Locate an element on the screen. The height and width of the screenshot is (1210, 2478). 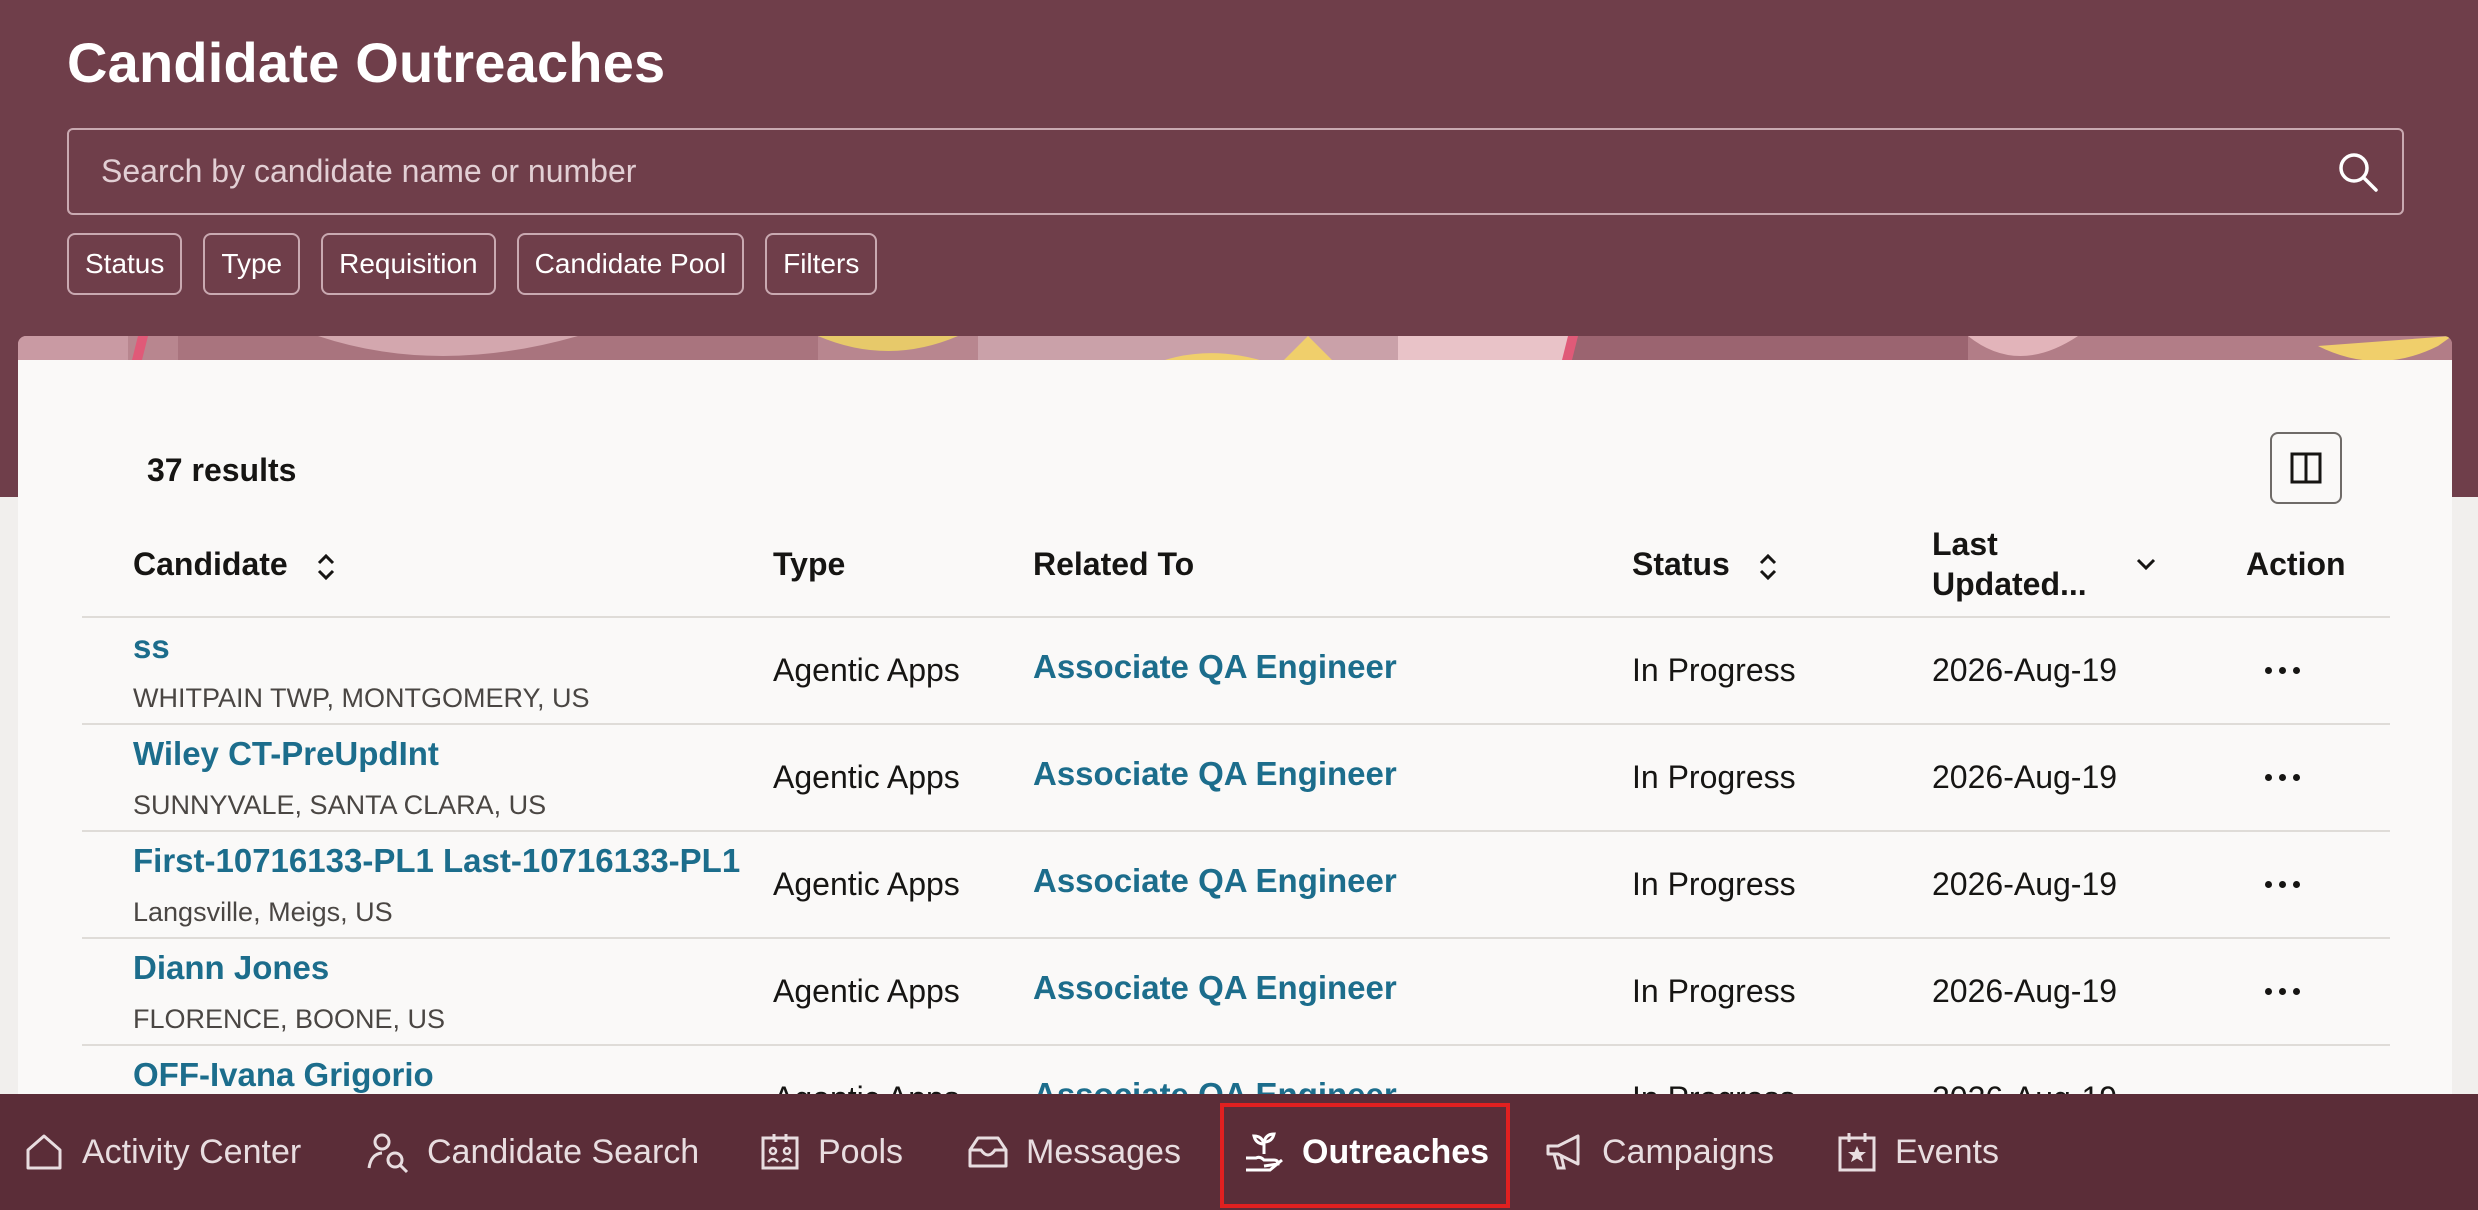
column-header-related-to: Related To is located at coordinates (1114, 564).